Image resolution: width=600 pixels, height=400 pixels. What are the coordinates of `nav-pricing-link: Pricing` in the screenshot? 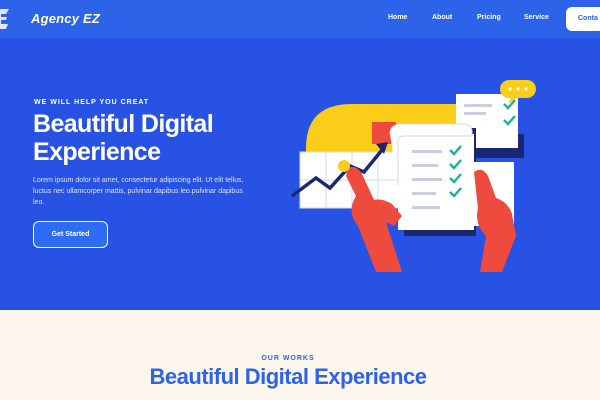 It's located at (489, 17).